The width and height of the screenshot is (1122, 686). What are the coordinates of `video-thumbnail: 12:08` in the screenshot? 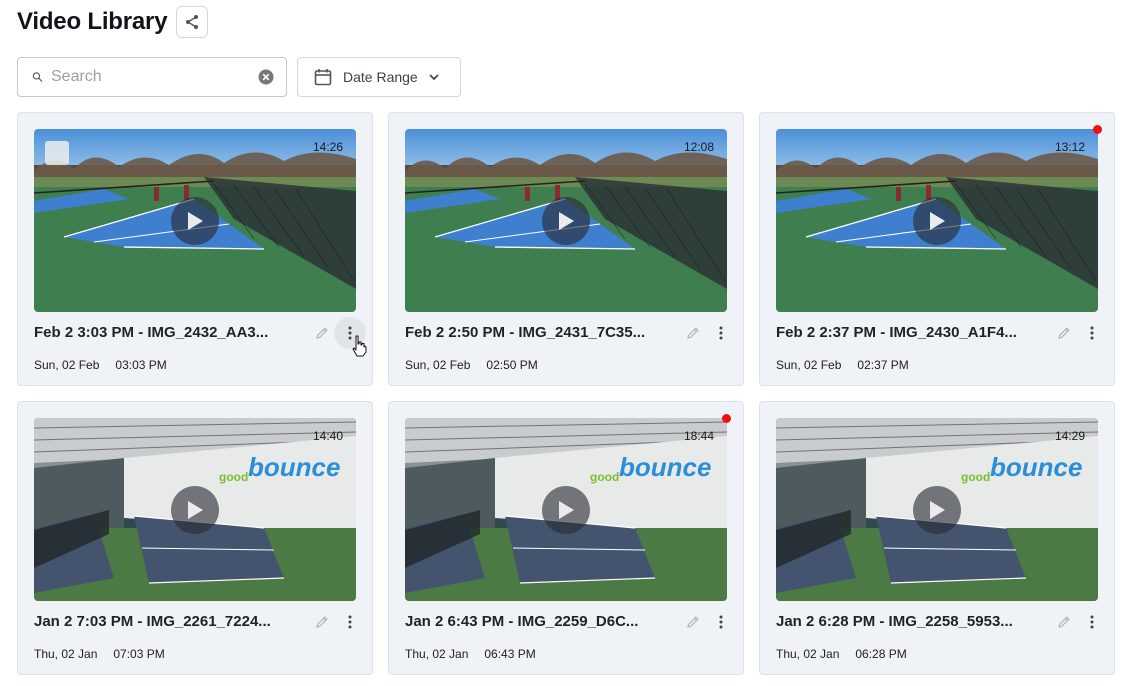 It's located at (566, 220).